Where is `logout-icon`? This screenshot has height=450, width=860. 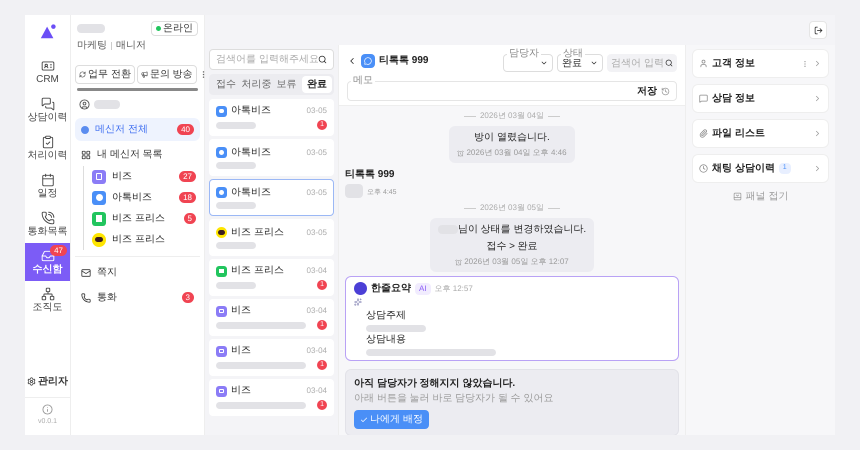 logout-icon is located at coordinates (818, 30).